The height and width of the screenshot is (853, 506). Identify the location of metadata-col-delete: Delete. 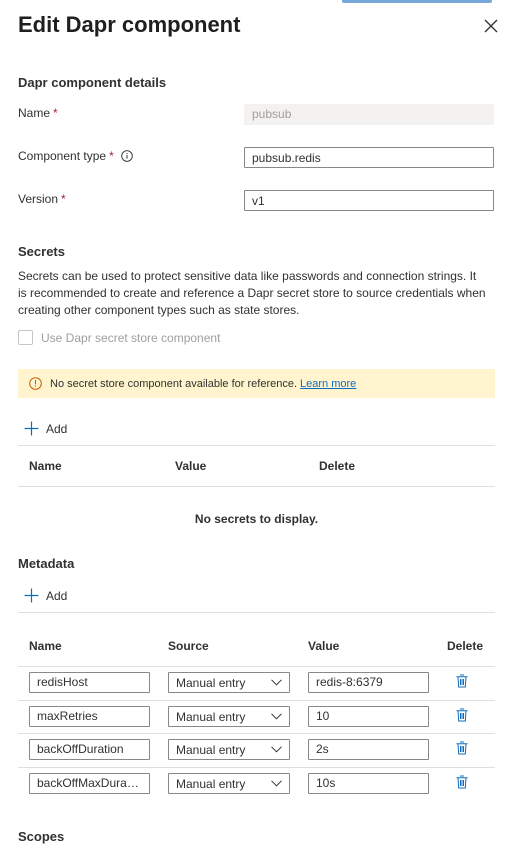
(465, 646).